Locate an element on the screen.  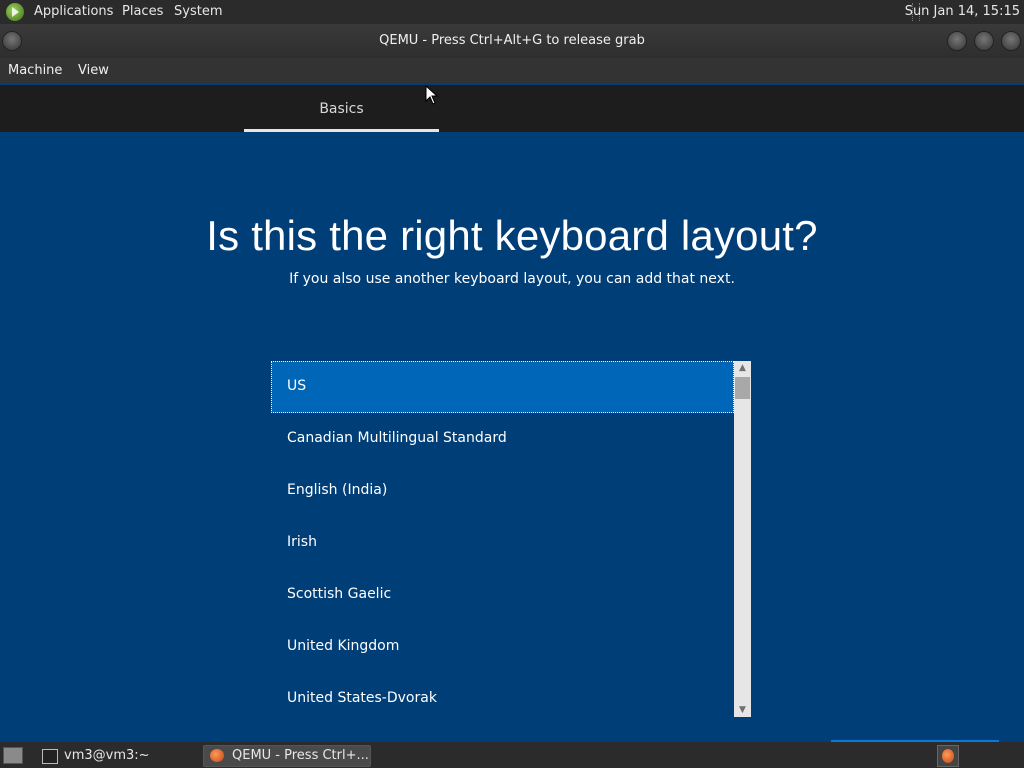
close-button is located at coordinates (1011, 41).